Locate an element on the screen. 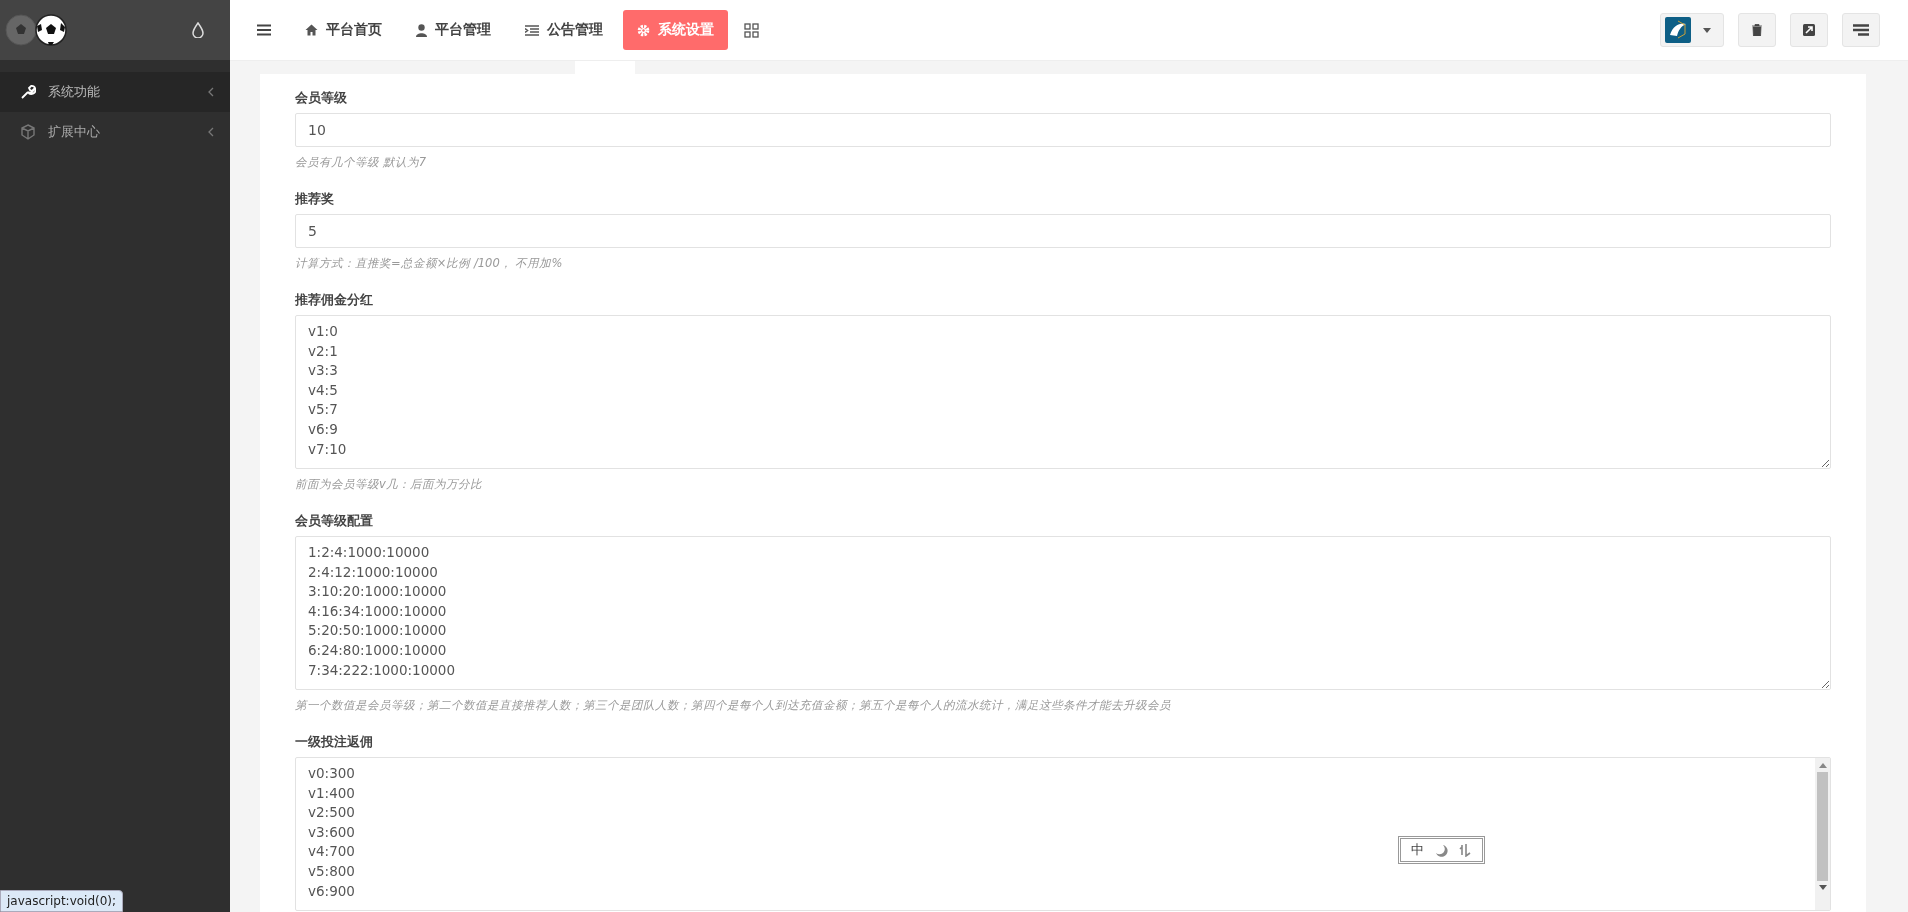 The height and width of the screenshot is (912, 1908). scroll-down-icon is located at coordinates (1822, 887).